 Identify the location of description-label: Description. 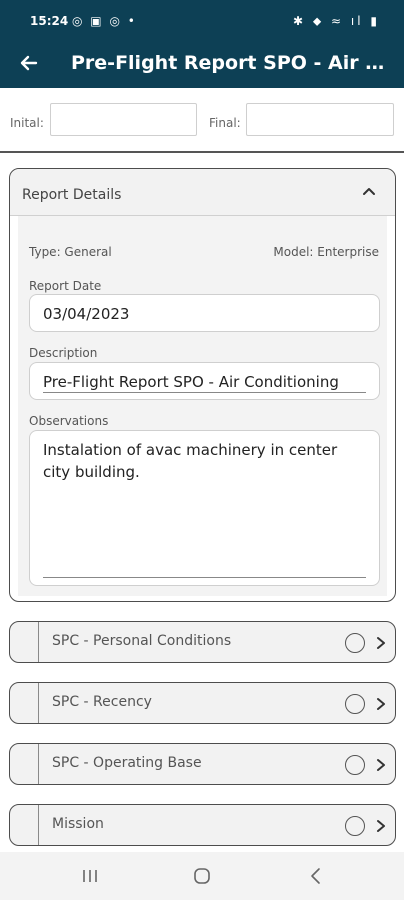
(63, 353).